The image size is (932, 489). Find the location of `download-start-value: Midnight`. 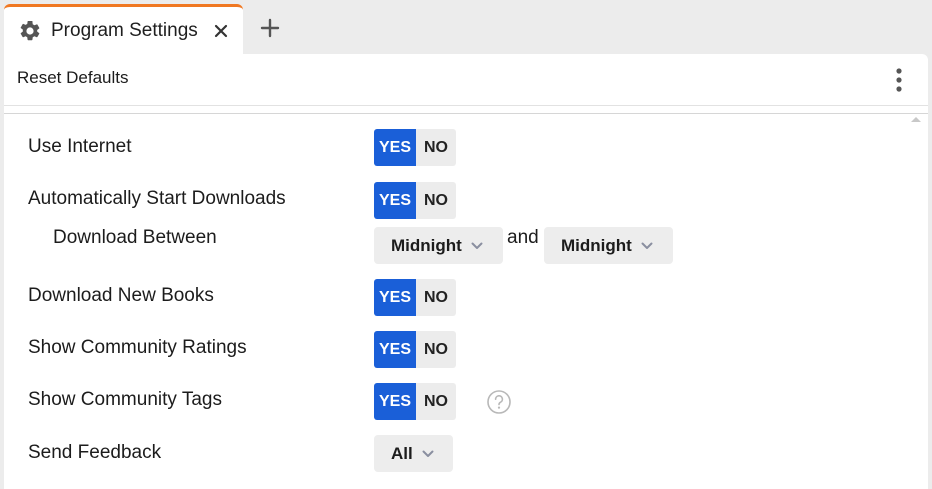

download-start-value: Midnight is located at coordinates (426, 245).